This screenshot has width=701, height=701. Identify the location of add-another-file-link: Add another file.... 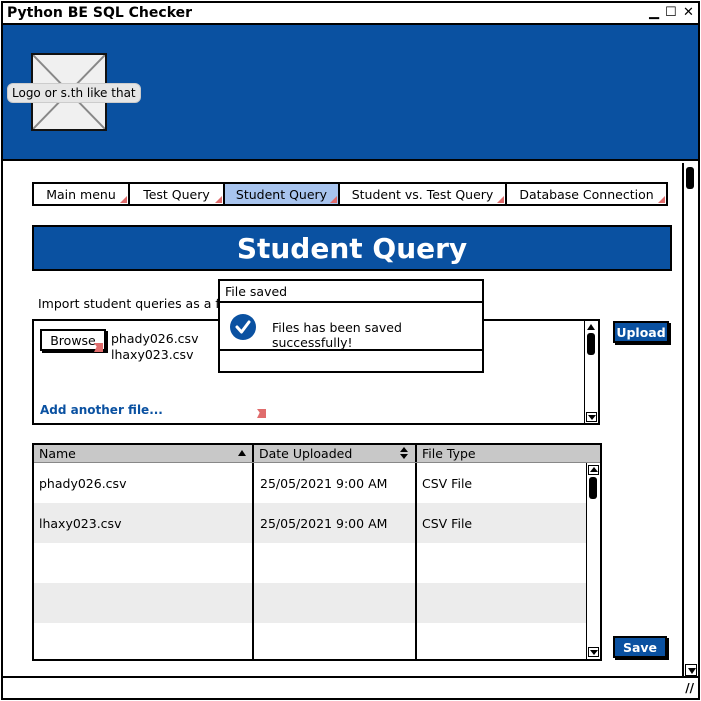
(101, 410).